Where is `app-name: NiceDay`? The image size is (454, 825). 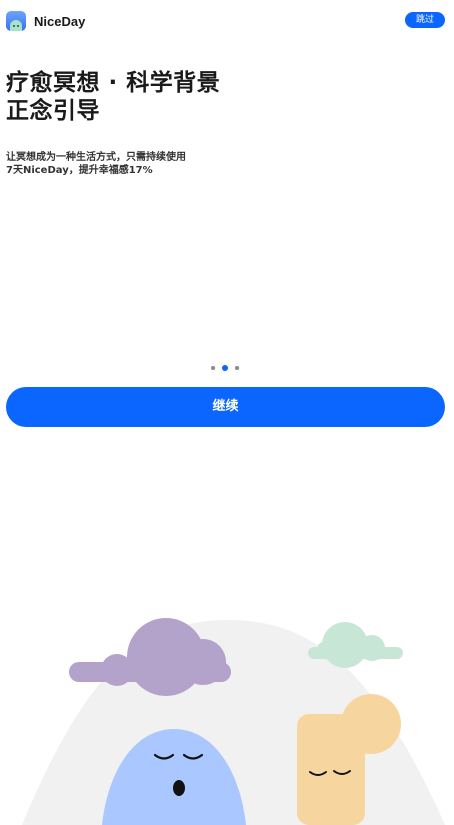 app-name: NiceDay is located at coordinates (60, 21).